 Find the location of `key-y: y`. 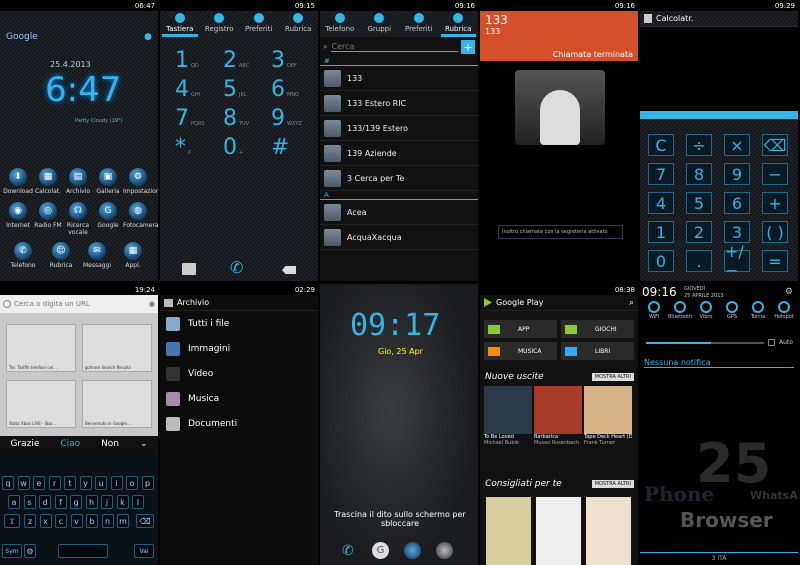

key-y: y is located at coordinates (85, 483).